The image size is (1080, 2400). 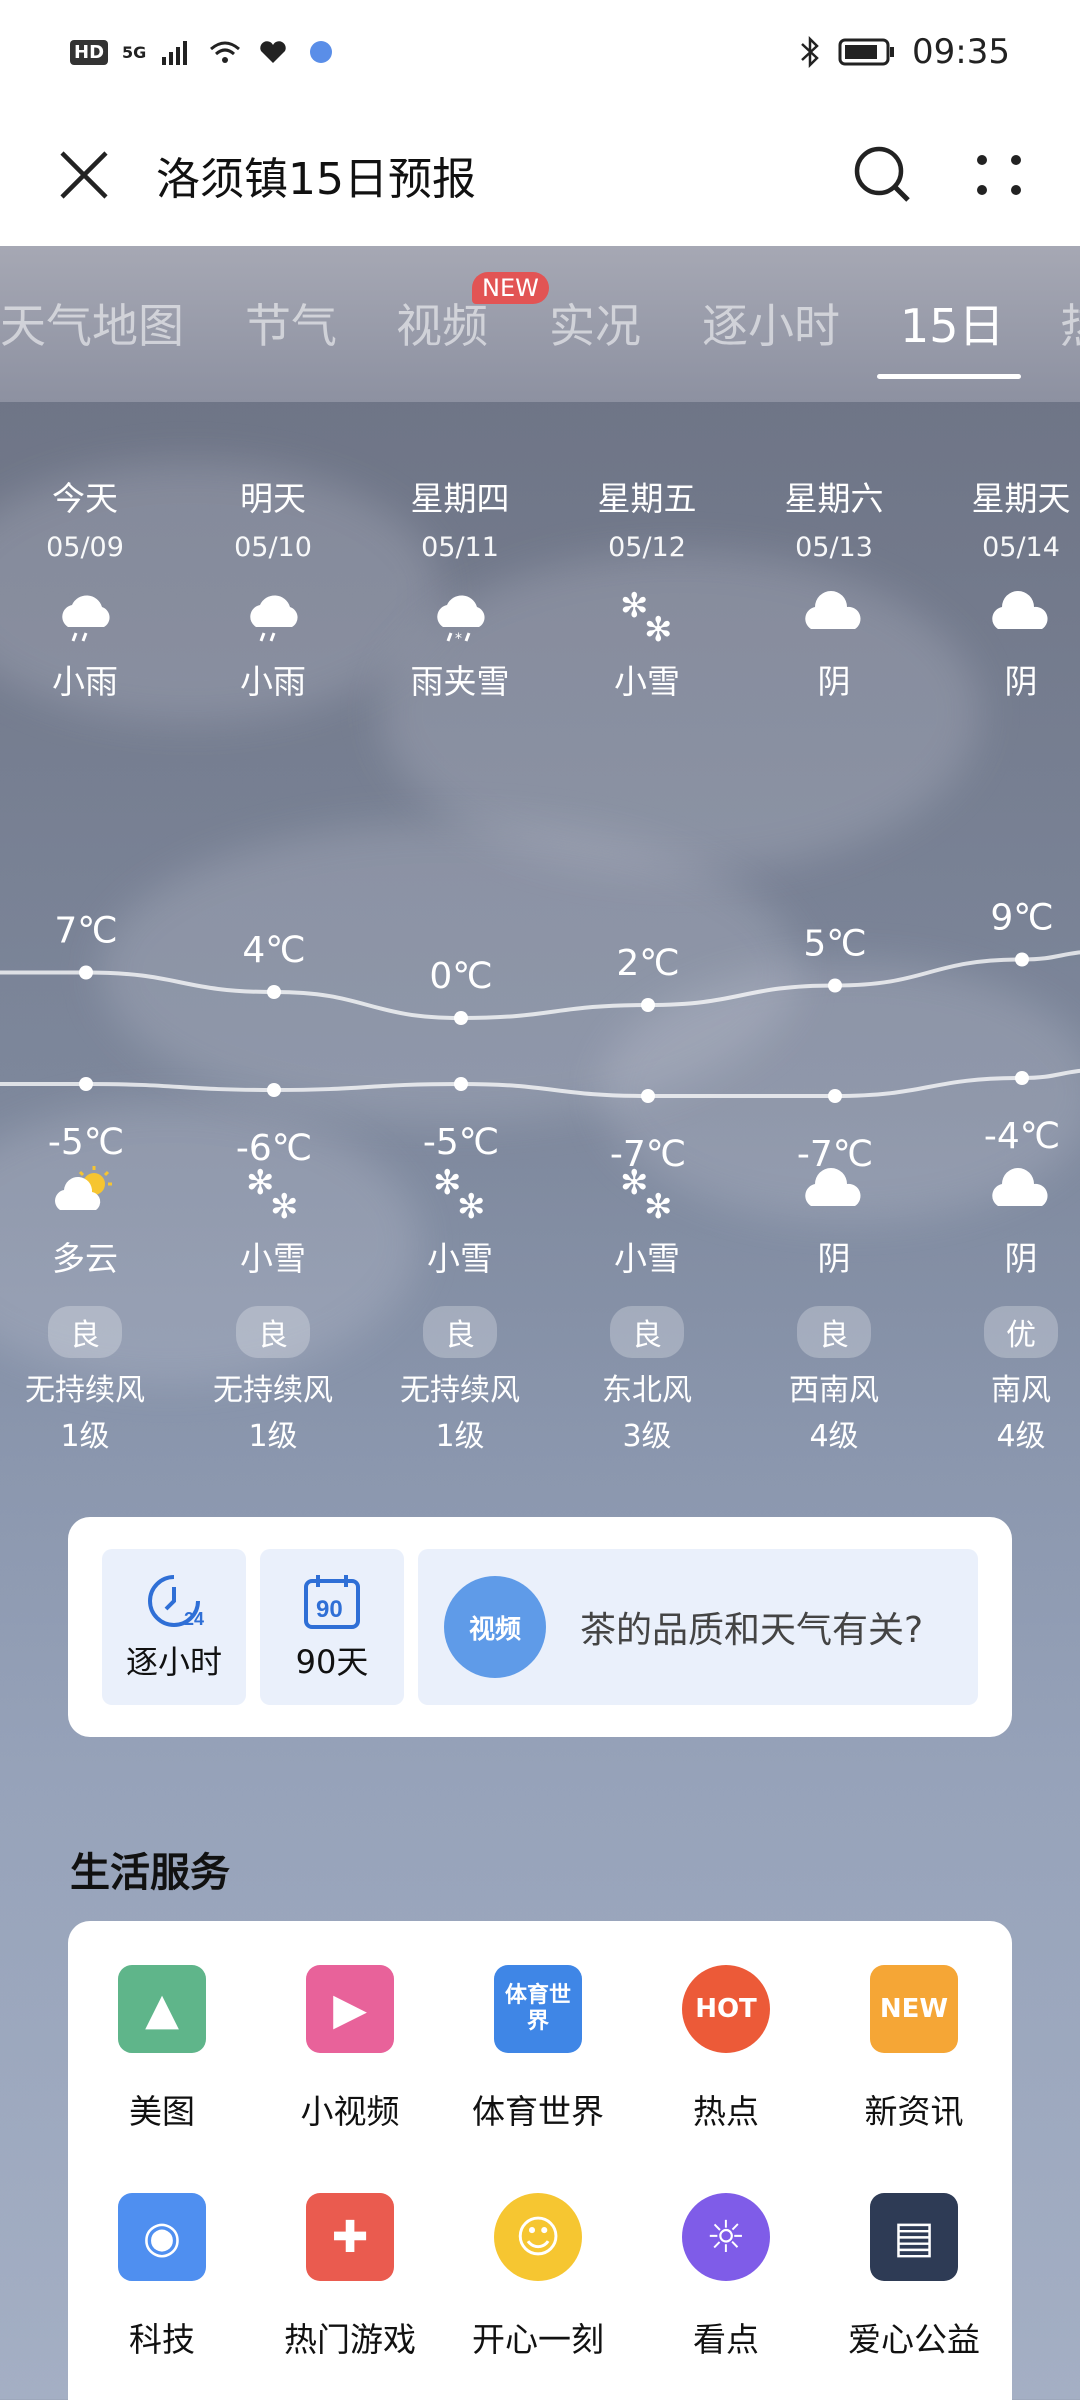 I want to click on service-label: 开心一刻, so click(x=538, y=2339).